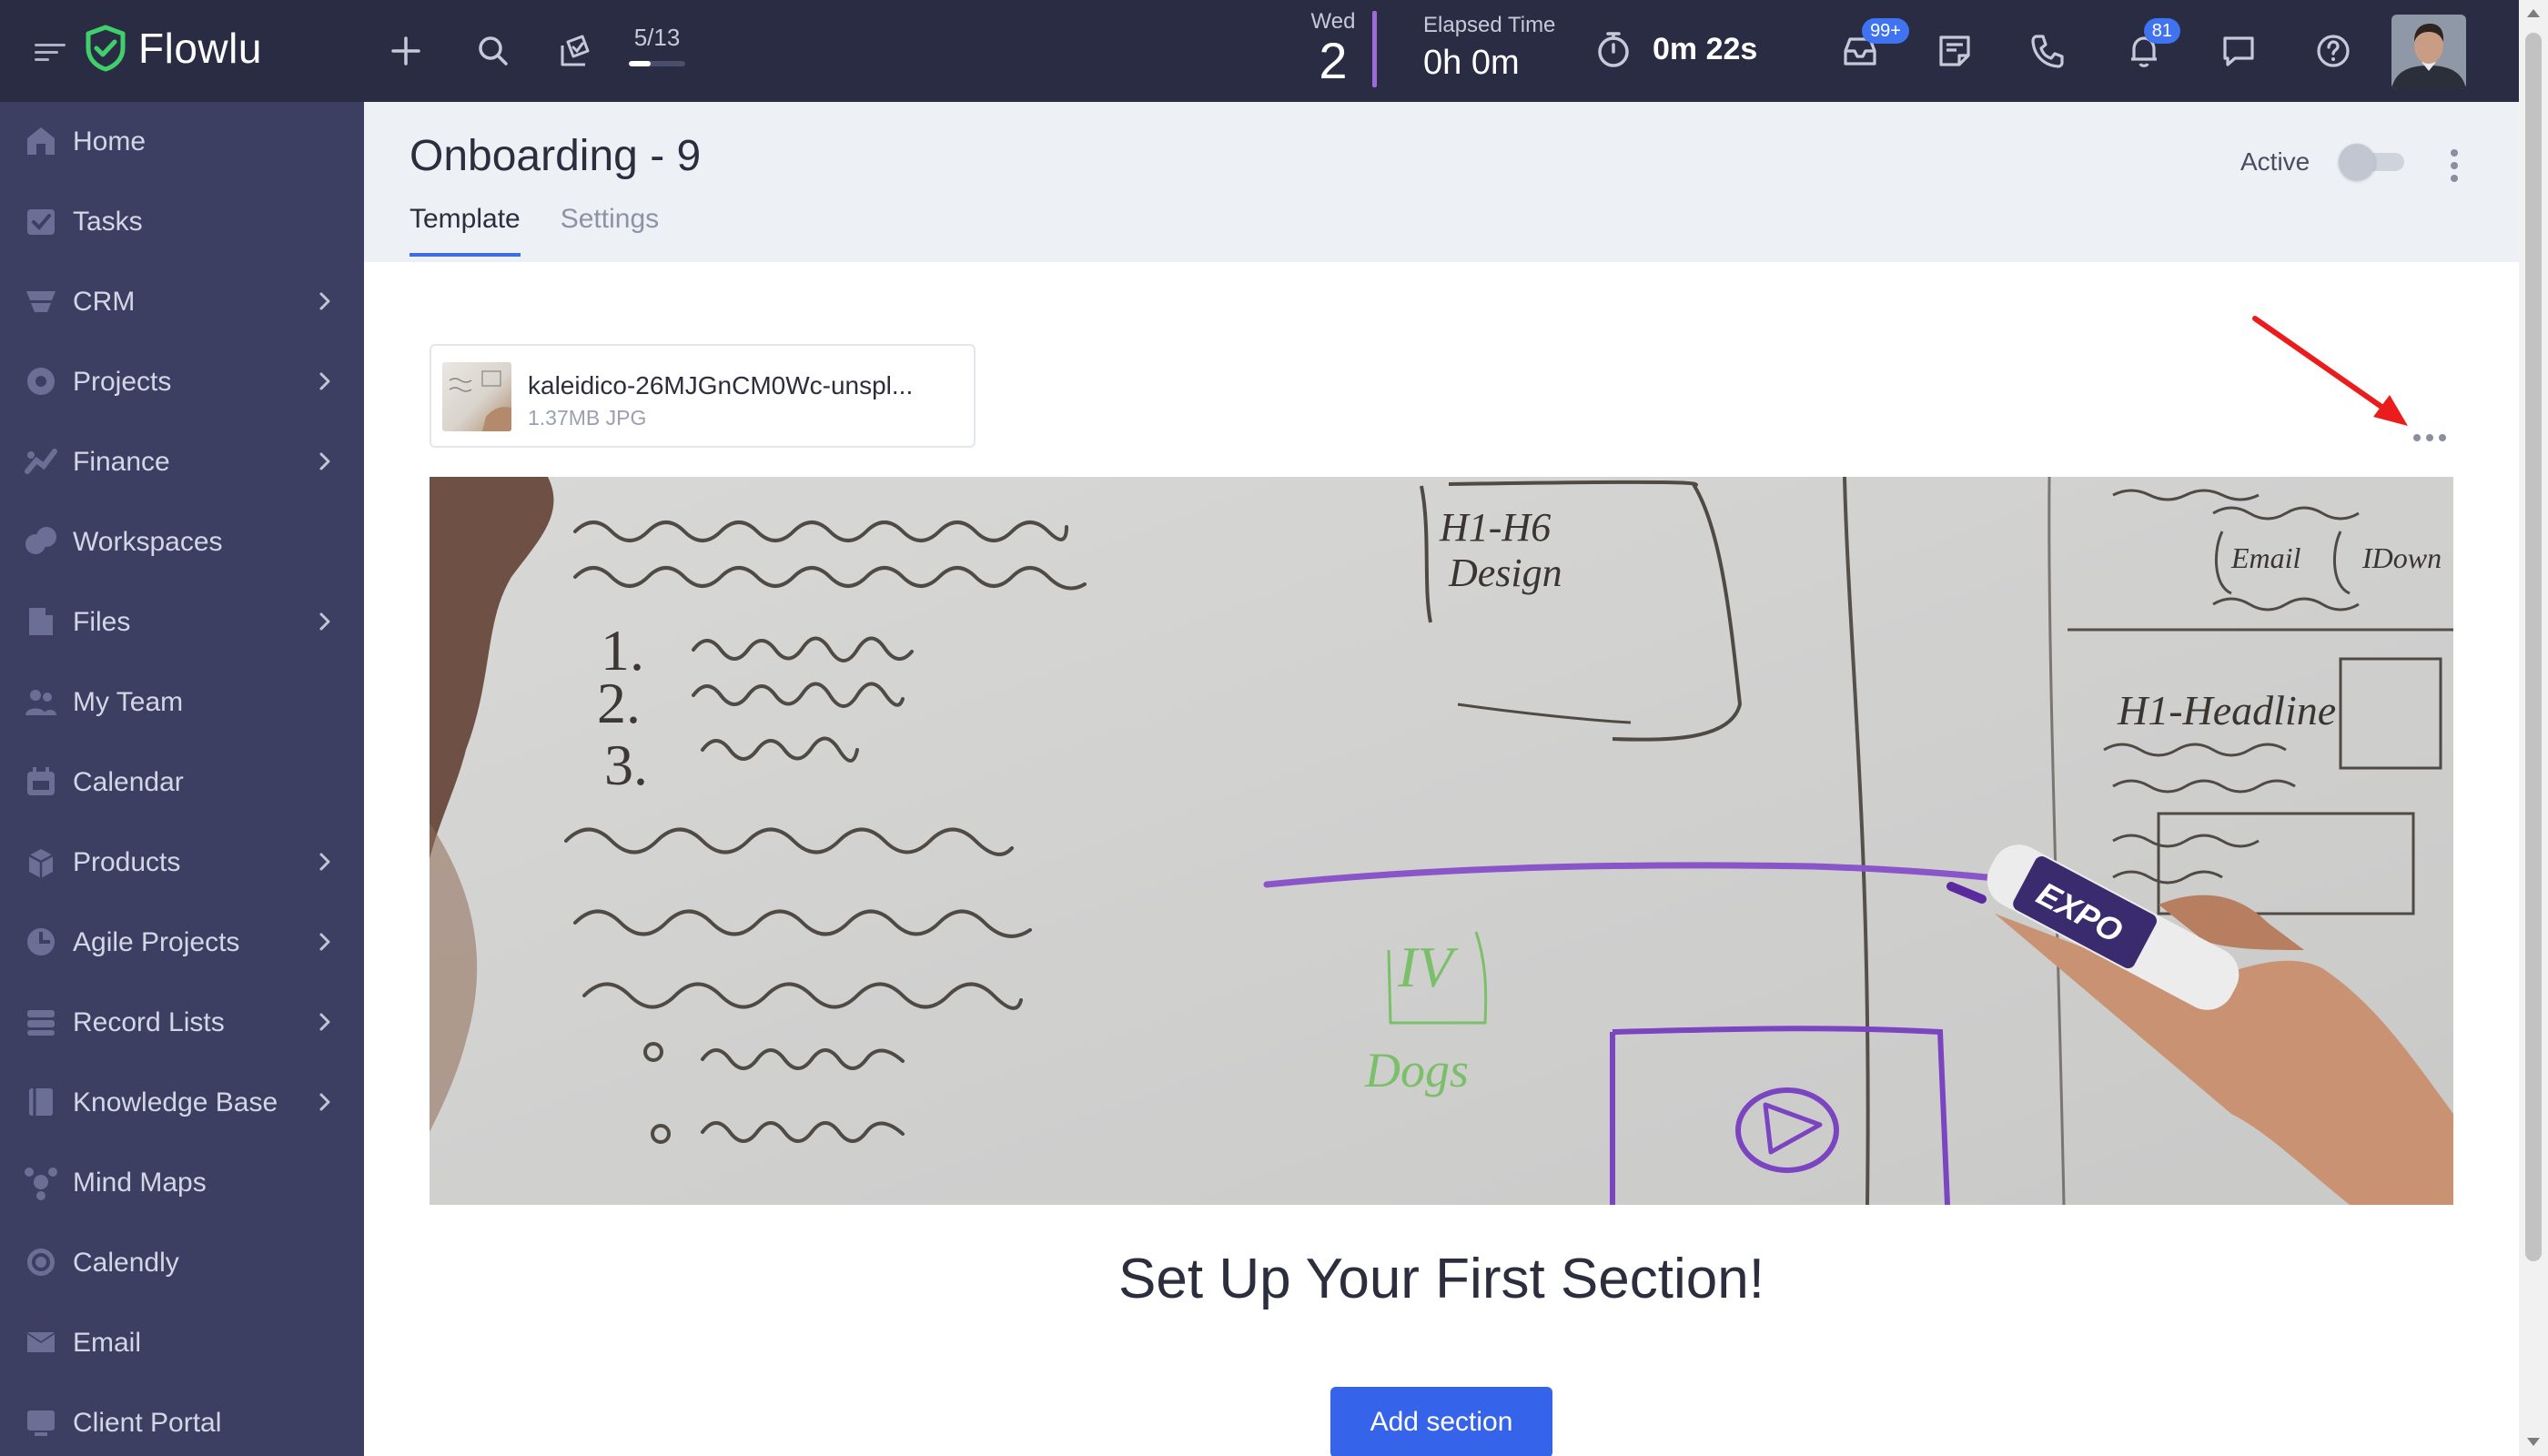 This screenshot has height=1456, width=2548. What do you see at coordinates (200, 49) in the screenshot?
I see `app-name: Flowlu` at bounding box center [200, 49].